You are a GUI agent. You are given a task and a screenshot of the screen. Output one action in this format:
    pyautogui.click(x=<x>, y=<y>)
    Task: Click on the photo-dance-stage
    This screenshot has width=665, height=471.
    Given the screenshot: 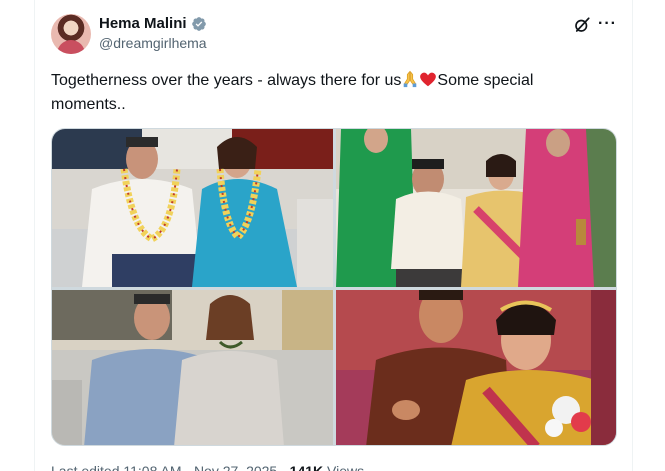 What is the action you would take?
    pyautogui.click(x=476, y=367)
    